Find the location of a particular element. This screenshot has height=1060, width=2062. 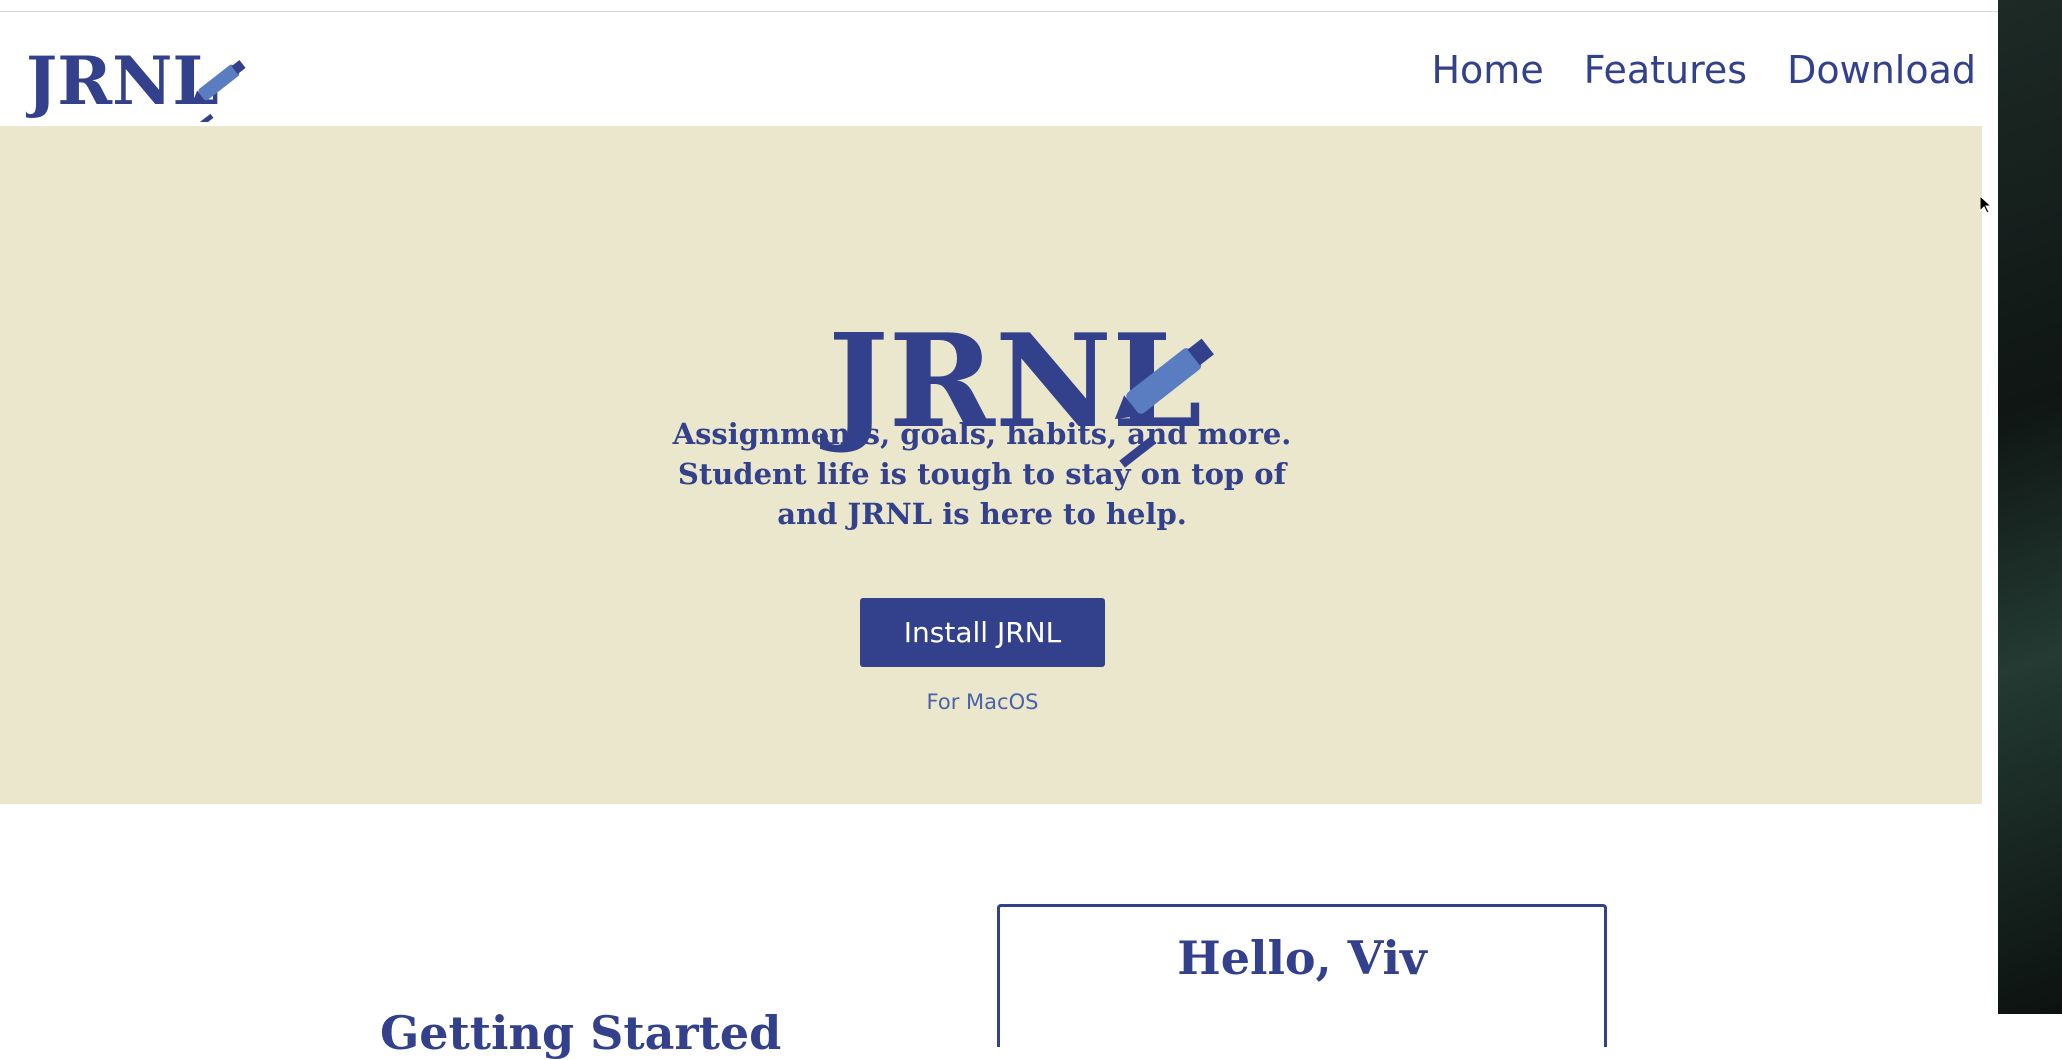

logo-text: JRNL is located at coordinates (122, 81).